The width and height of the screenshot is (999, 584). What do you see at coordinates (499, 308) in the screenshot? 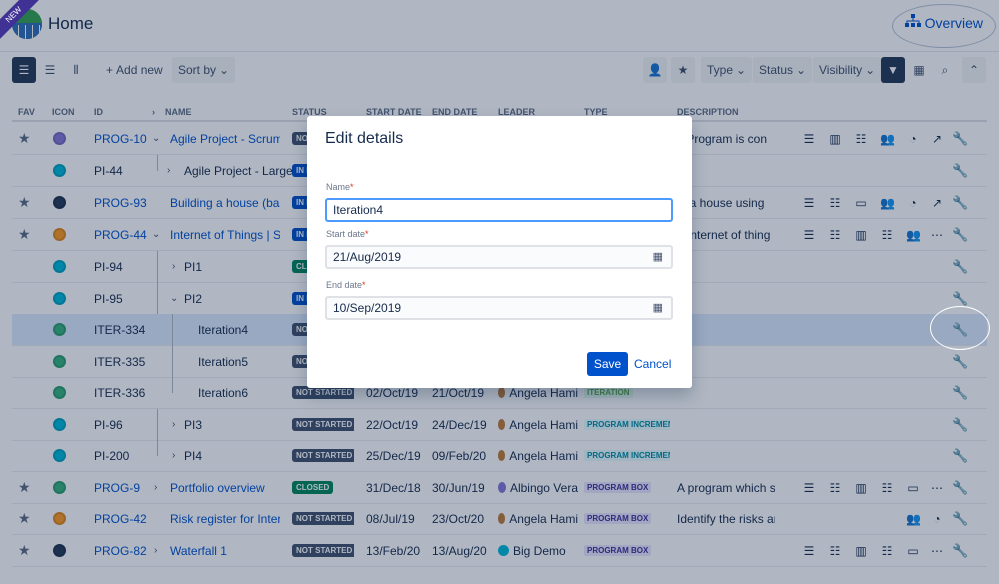
I see `end-date-field: 10/Sep/2019 ▦` at bounding box center [499, 308].